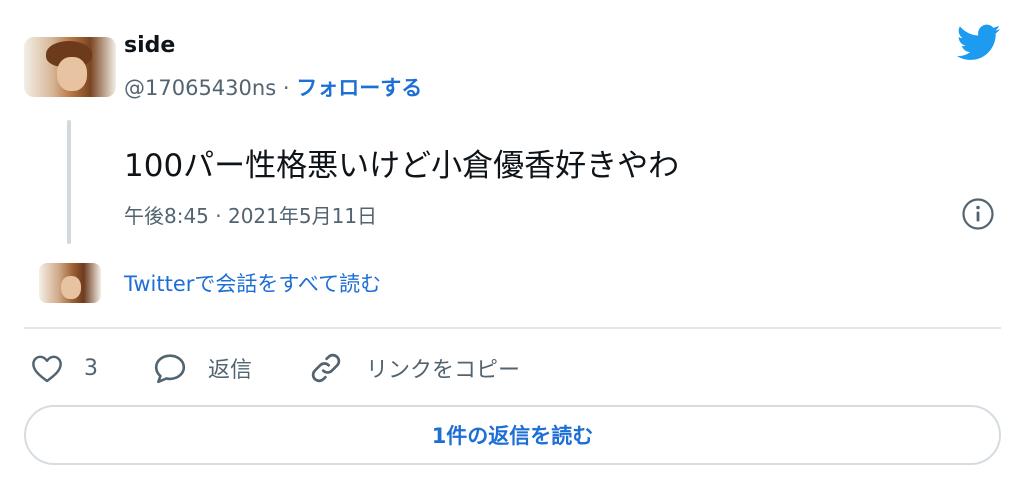 This screenshot has width=1024, height=481. Describe the element at coordinates (979, 43) in the screenshot. I see `twitter-bird-icon` at that location.